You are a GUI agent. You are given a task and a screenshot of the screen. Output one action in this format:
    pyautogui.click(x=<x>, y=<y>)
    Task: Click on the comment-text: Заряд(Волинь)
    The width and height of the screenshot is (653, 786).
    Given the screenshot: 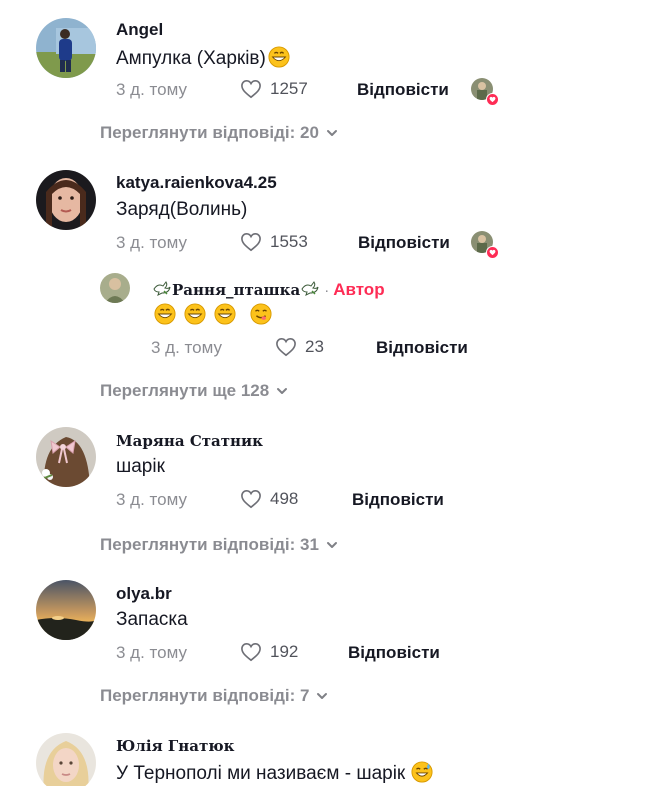 What is the action you would take?
    pyautogui.click(x=182, y=209)
    